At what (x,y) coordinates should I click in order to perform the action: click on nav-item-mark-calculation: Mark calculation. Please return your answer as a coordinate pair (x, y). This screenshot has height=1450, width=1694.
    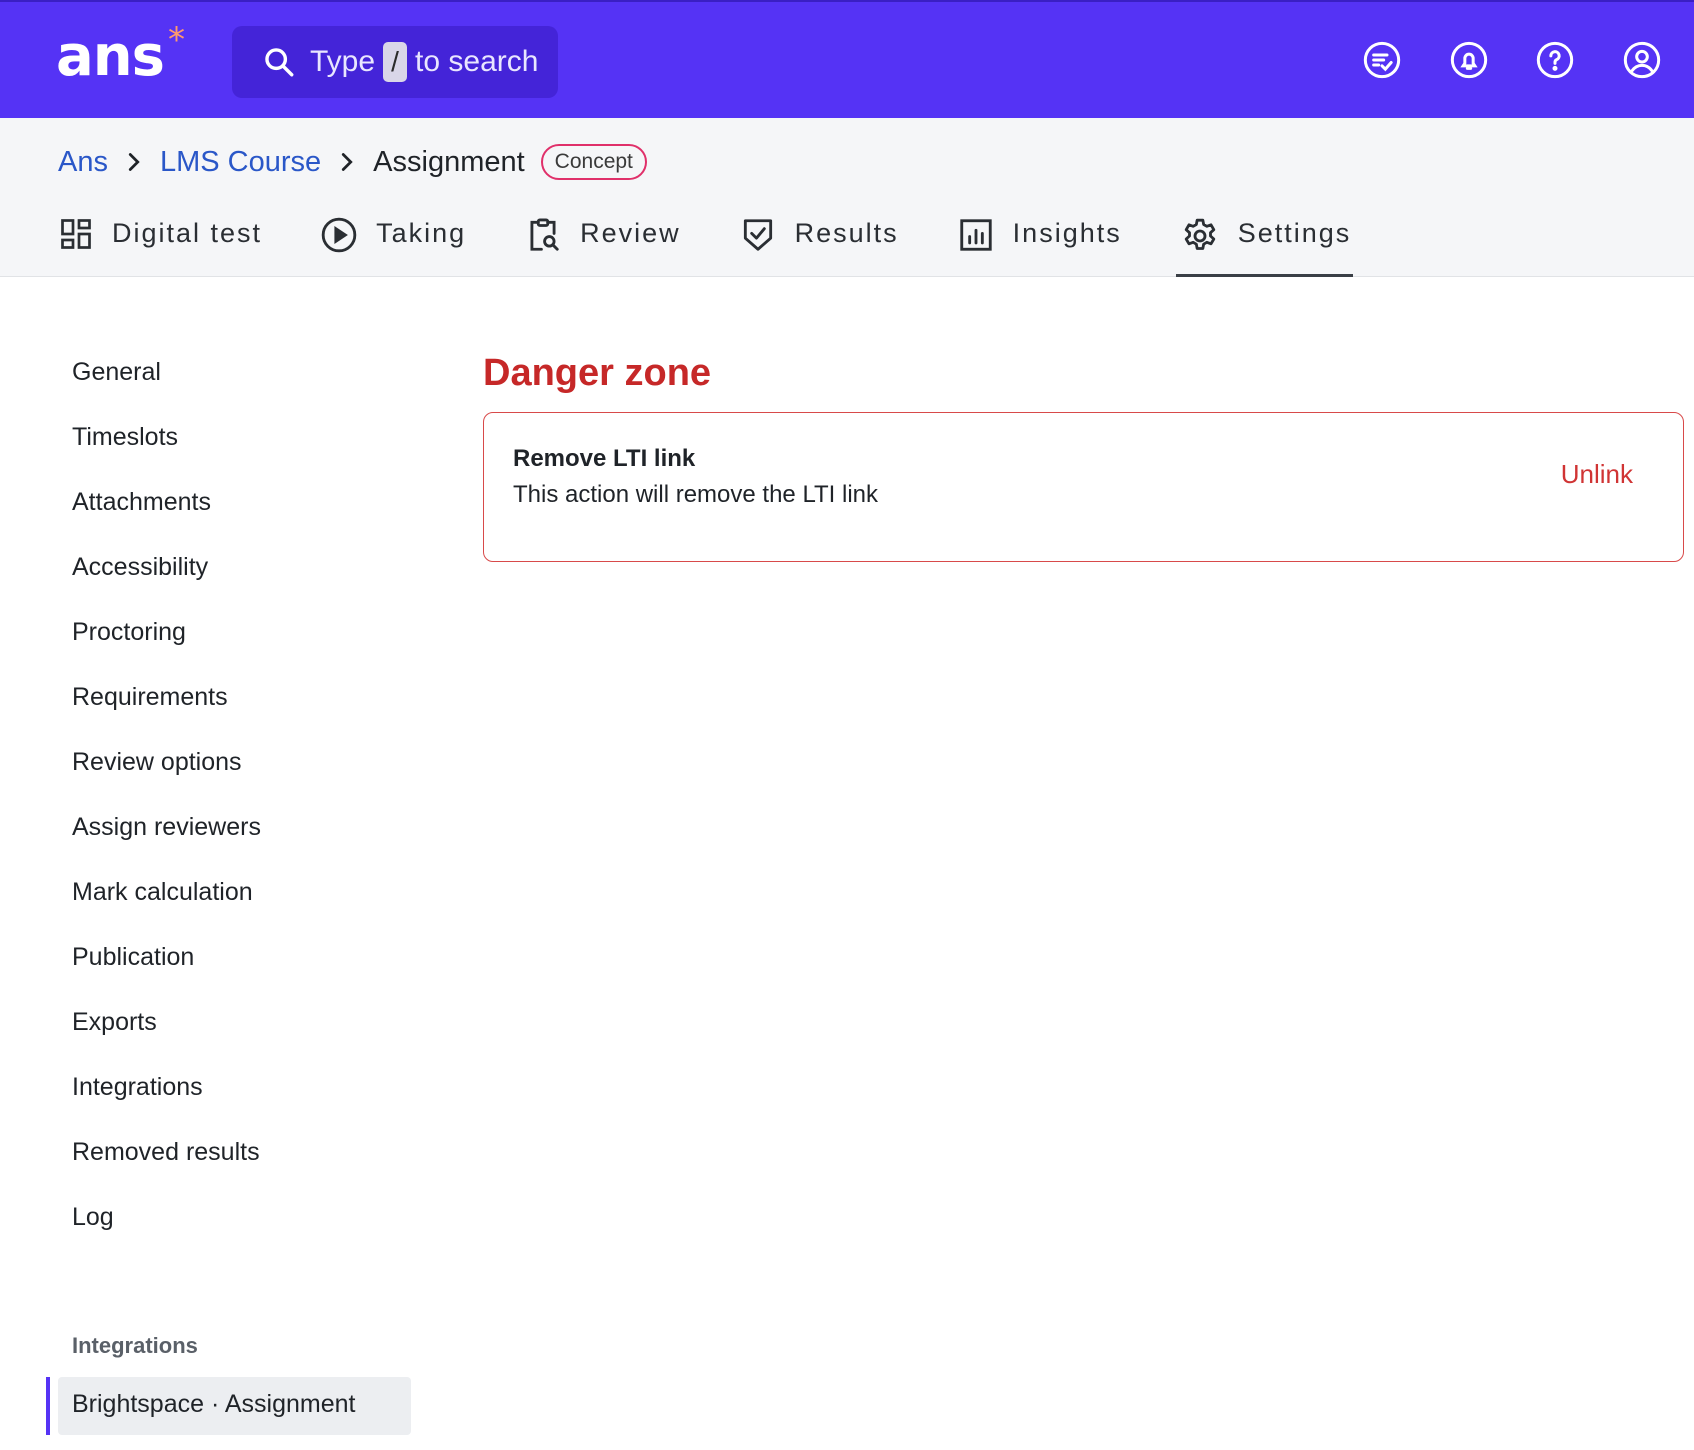
    Looking at the image, I should click on (166, 910).